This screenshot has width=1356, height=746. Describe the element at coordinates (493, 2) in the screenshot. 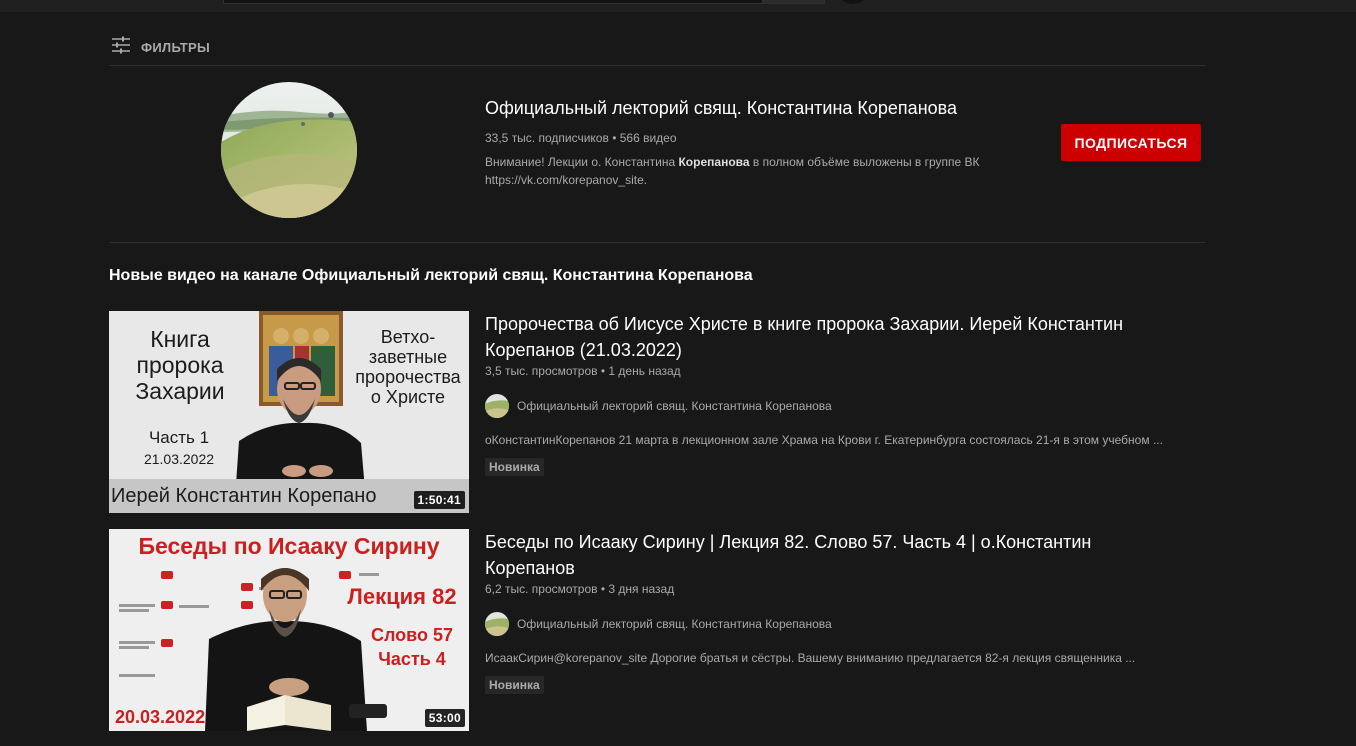

I see `search-input` at that location.